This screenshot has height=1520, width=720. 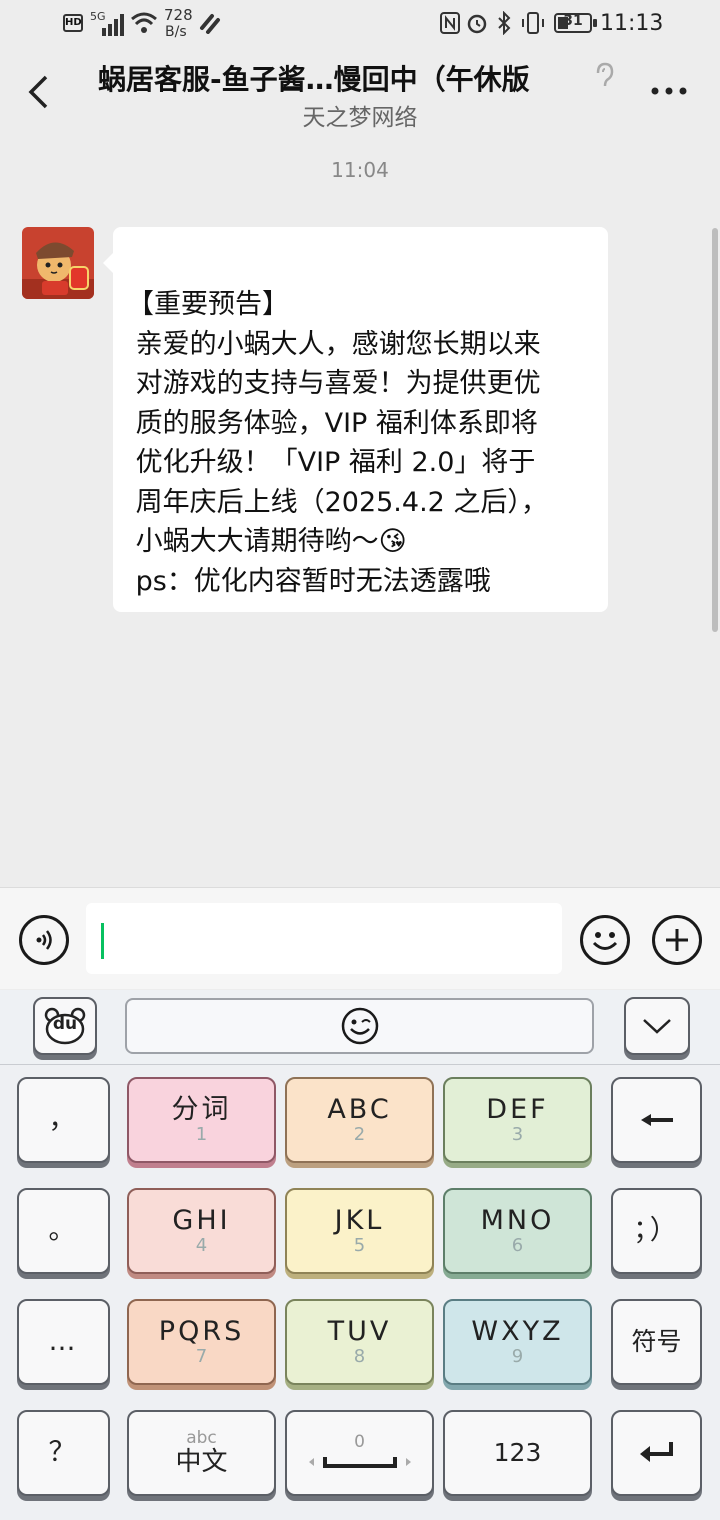 What do you see at coordinates (632, 23) in the screenshot?
I see `status-time: 11:13` at bounding box center [632, 23].